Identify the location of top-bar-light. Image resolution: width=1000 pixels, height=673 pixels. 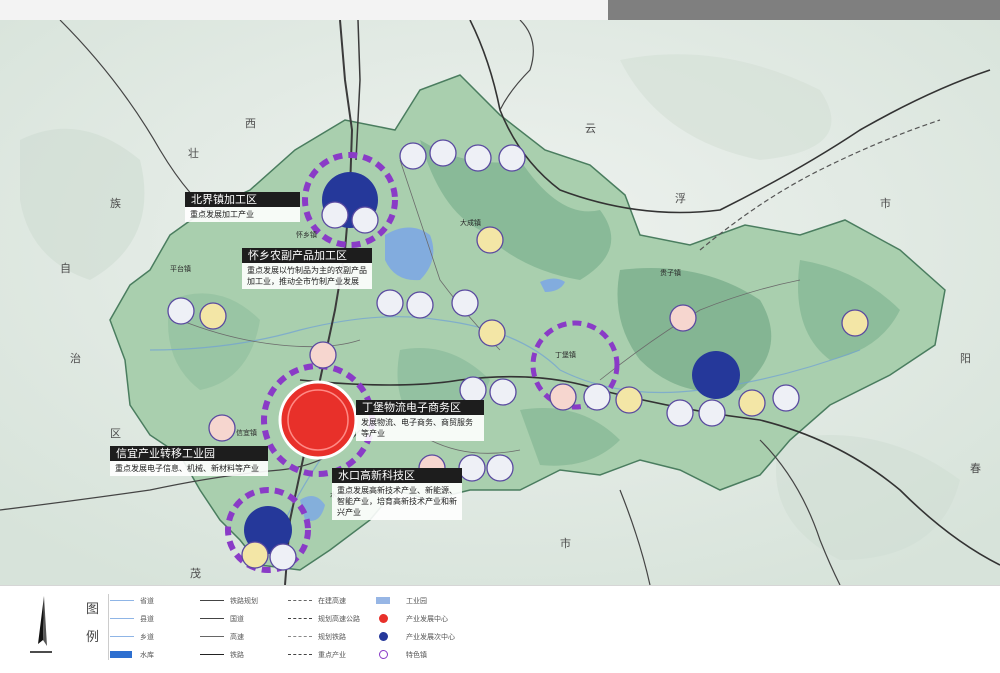
(304, 10).